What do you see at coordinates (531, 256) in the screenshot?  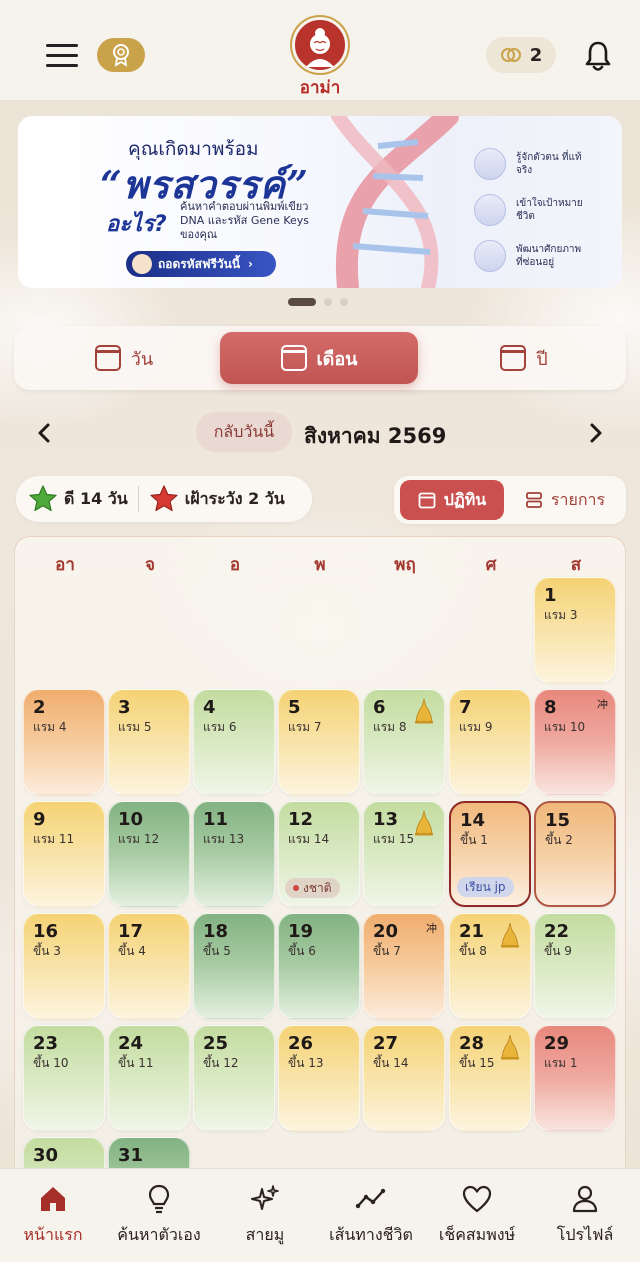 I see `banner-feature-3: พัฒนาศักยภาพ ที่ซ่อนอยู่` at bounding box center [531, 256].